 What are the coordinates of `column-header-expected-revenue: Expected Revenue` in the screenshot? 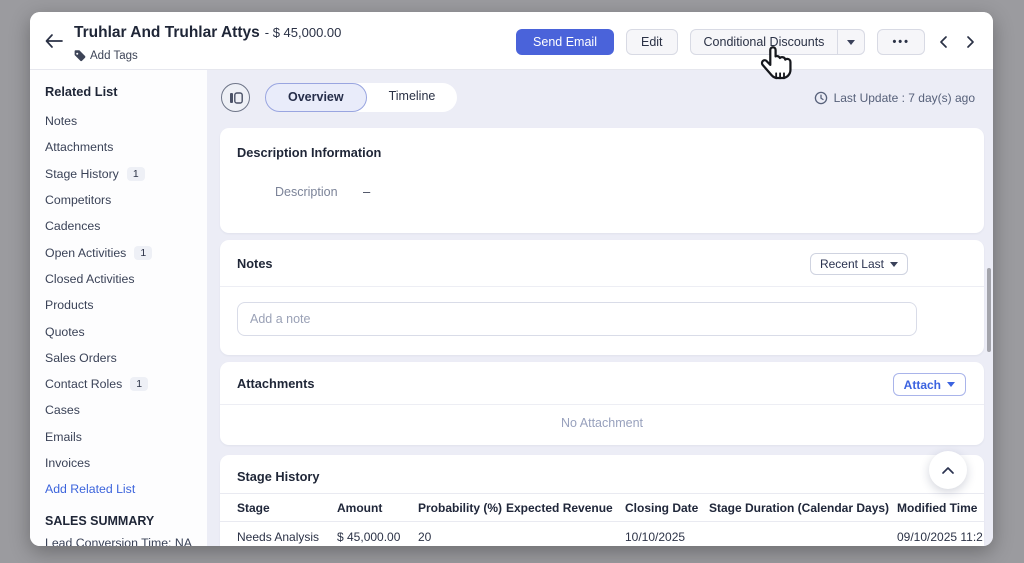 It's located at (559, 507).